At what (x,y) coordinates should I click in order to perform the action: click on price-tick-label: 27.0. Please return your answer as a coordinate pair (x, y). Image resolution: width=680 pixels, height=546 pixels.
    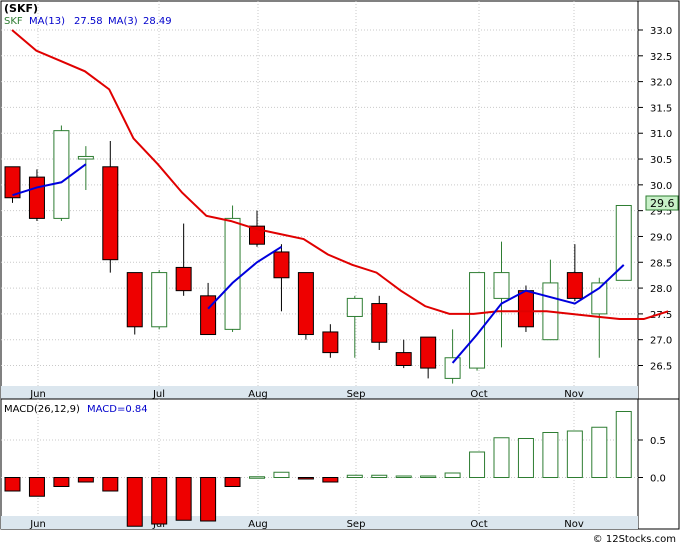
    Looking at the image, I should click on (661, 341).